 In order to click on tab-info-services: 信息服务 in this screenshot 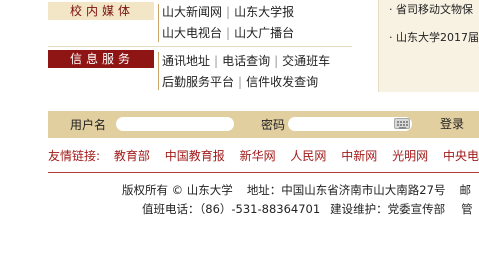, I will do `click(101, 59)`.